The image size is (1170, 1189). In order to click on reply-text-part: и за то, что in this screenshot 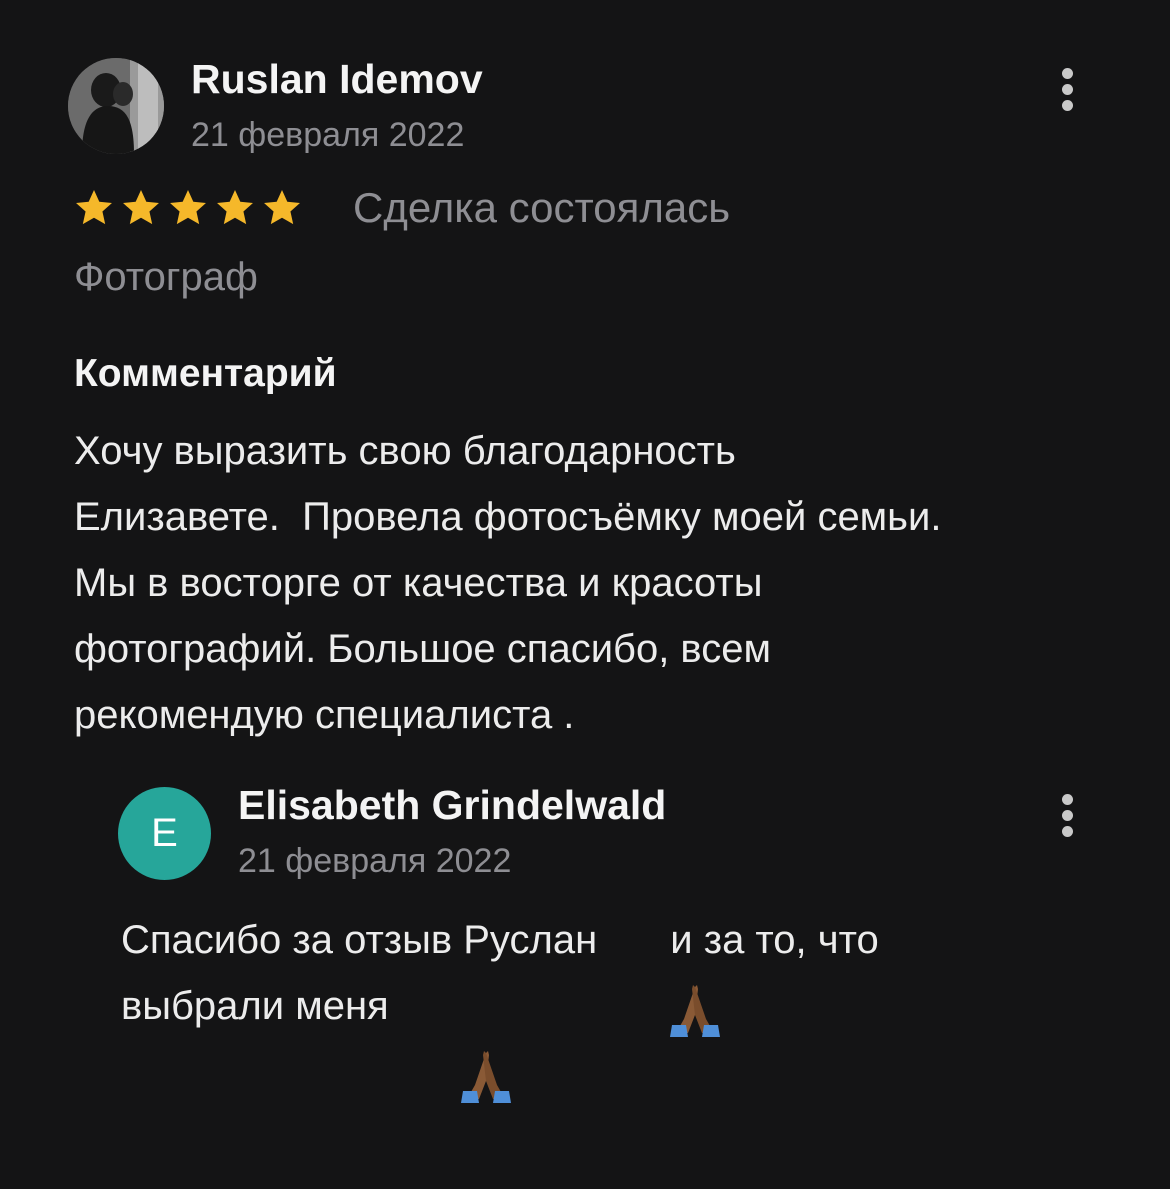, I will do `click(769, 940)`.